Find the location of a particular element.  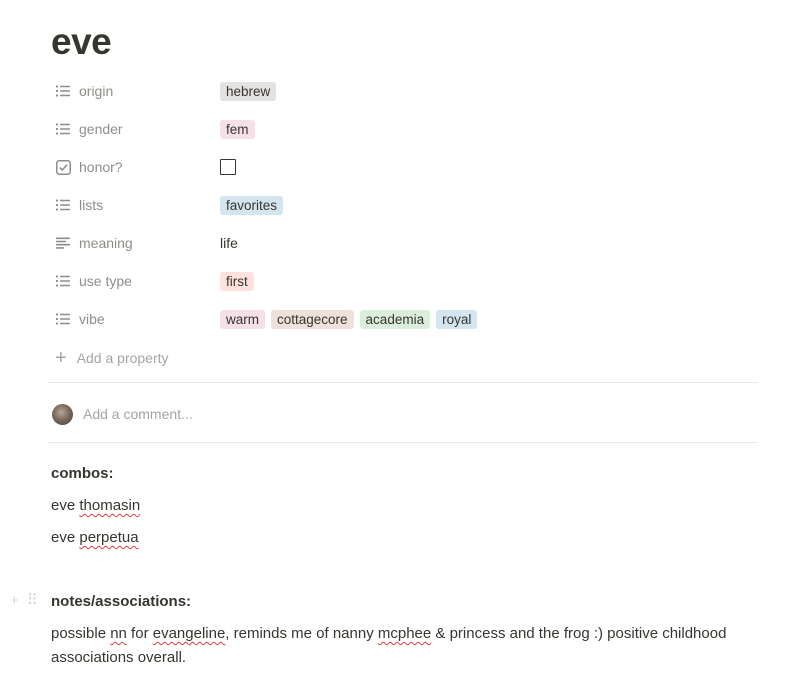

property-label: vibe is located at coordinates (92, 319).